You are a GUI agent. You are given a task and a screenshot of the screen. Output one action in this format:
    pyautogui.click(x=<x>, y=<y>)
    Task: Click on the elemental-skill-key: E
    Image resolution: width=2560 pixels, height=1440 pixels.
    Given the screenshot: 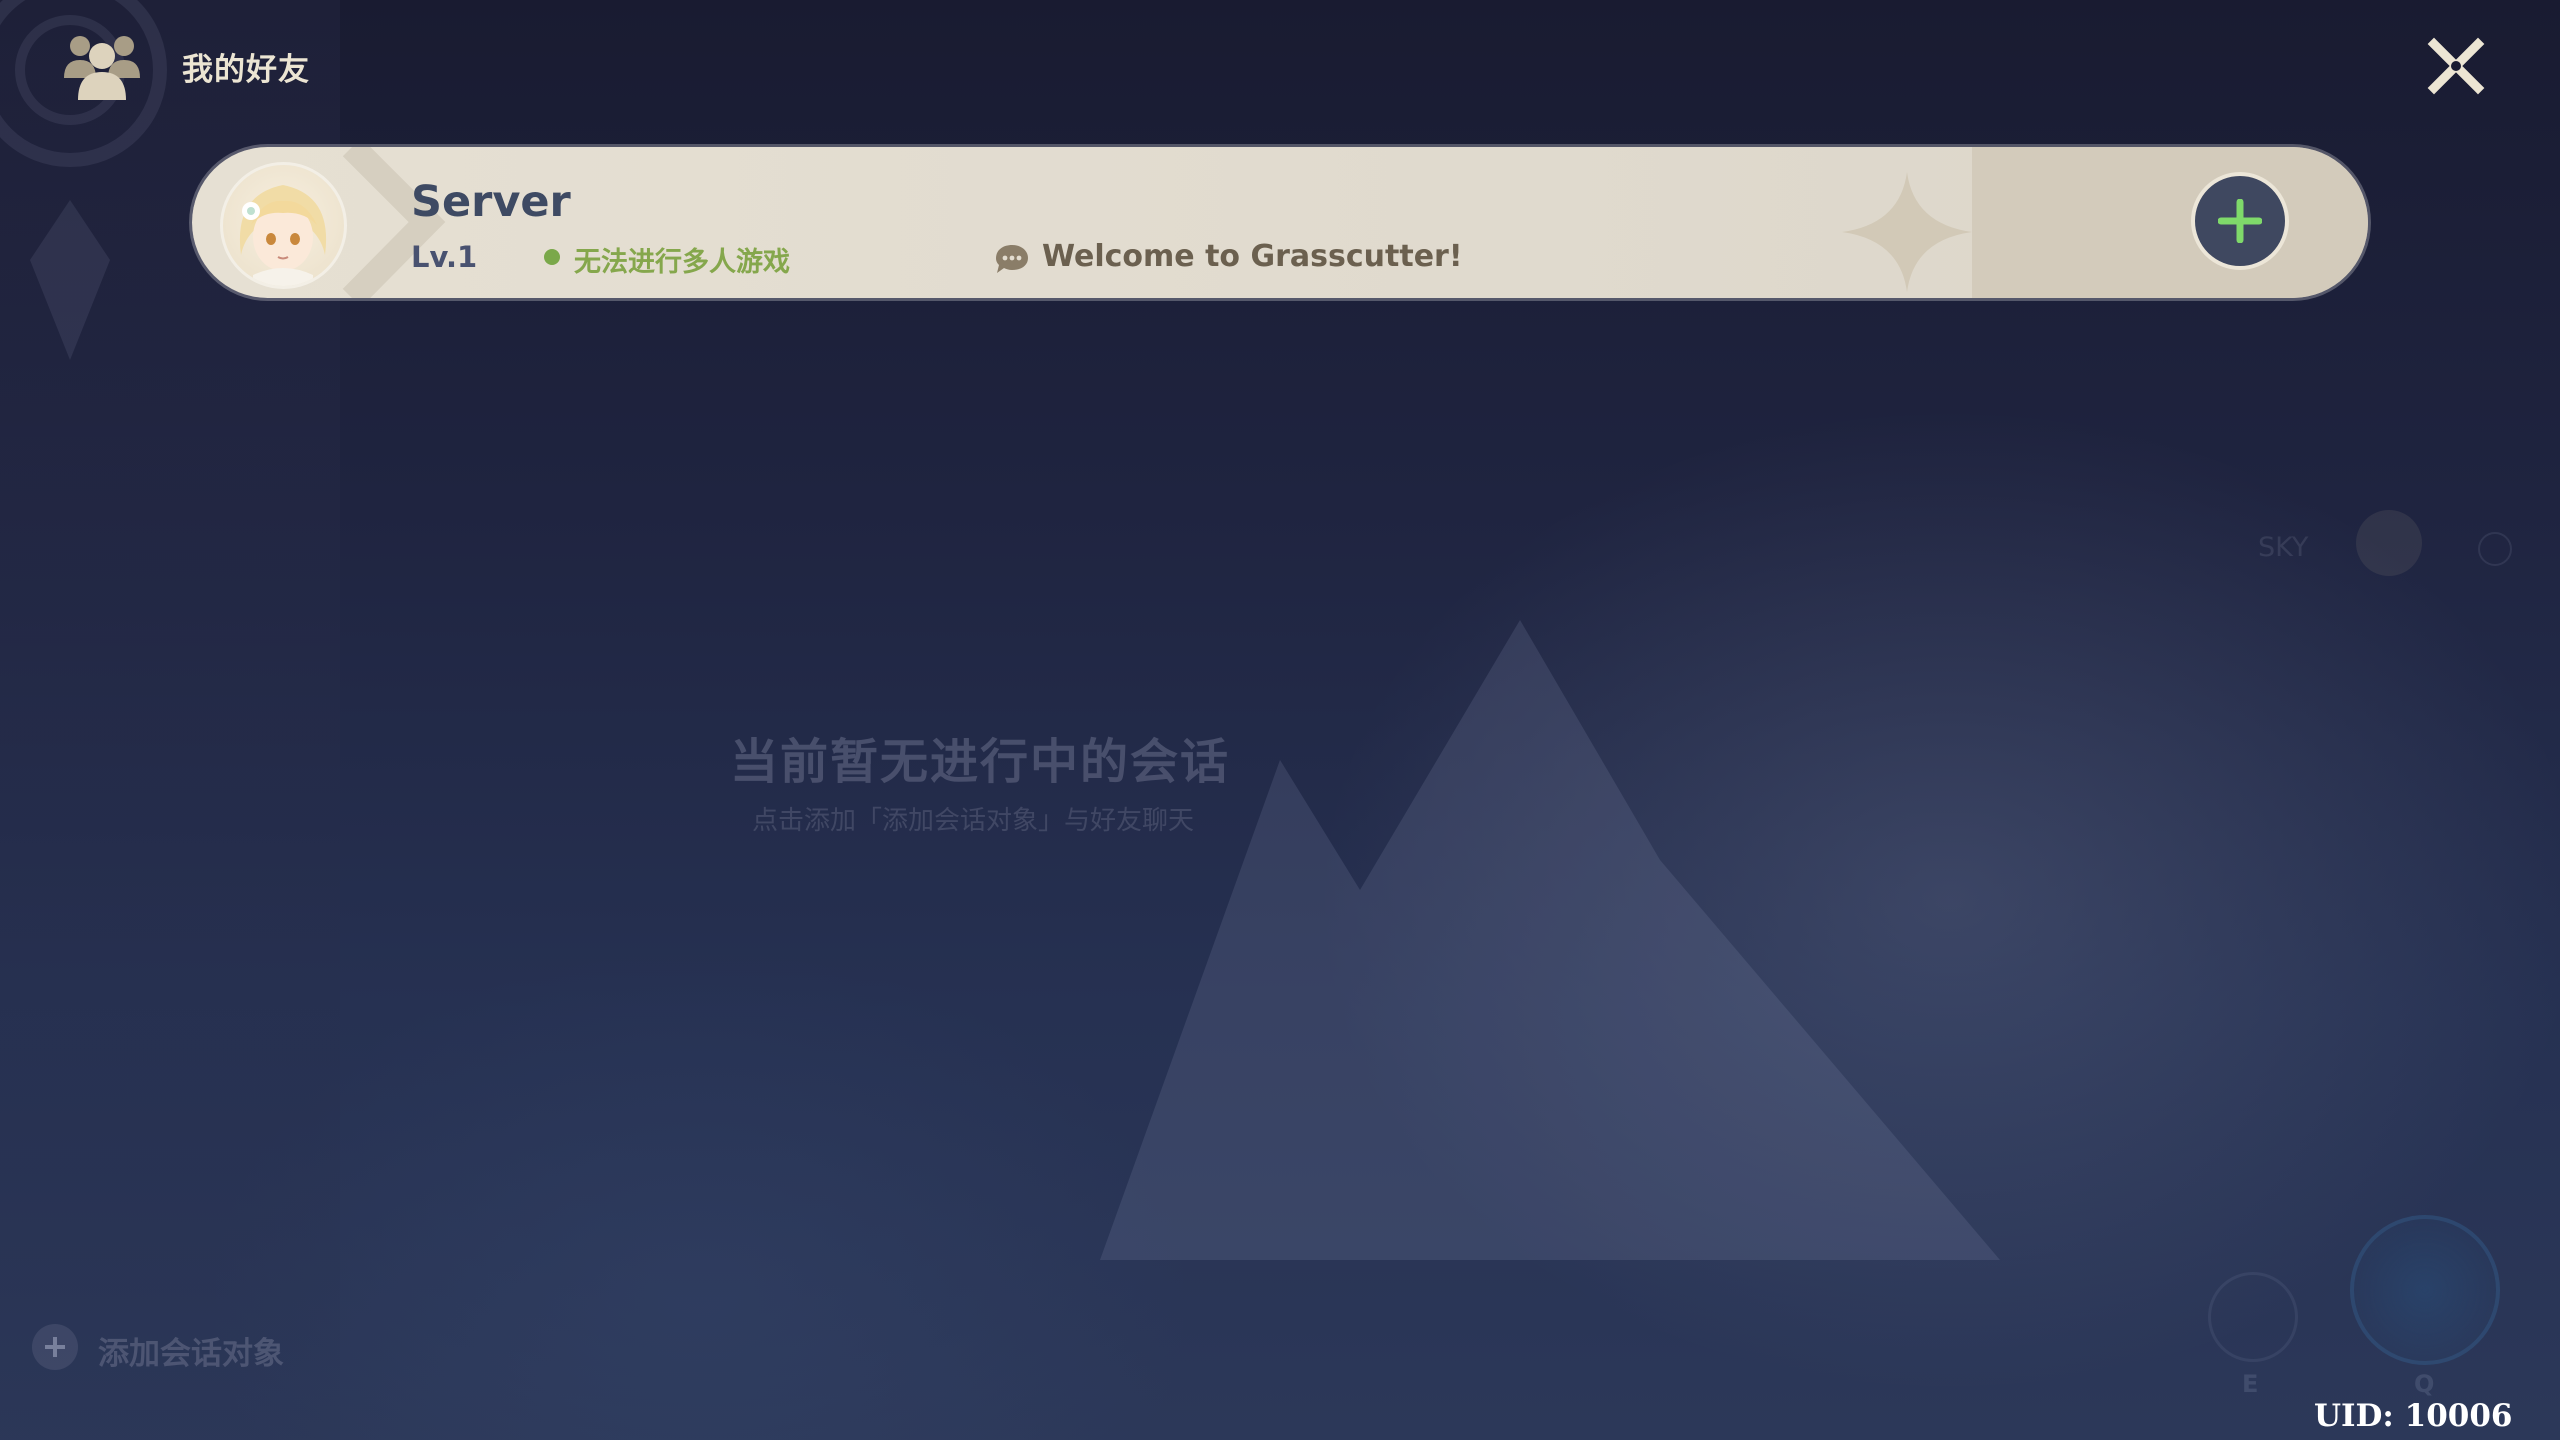 What is the action you would take?
    pyautogui.click(x=2250, y=1384)
    